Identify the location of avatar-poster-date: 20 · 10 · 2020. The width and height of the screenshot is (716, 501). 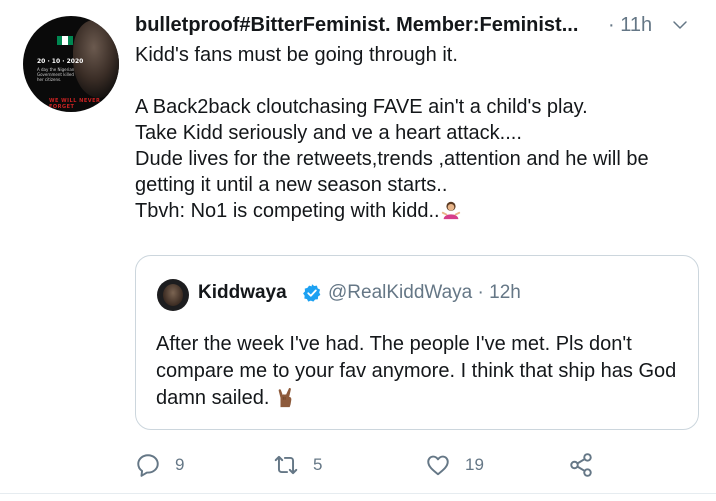
(60, 61).